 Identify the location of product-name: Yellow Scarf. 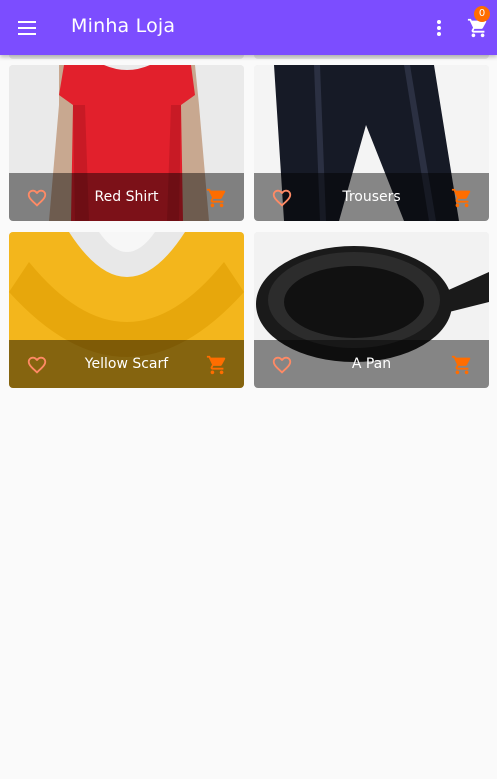
(126, 364).